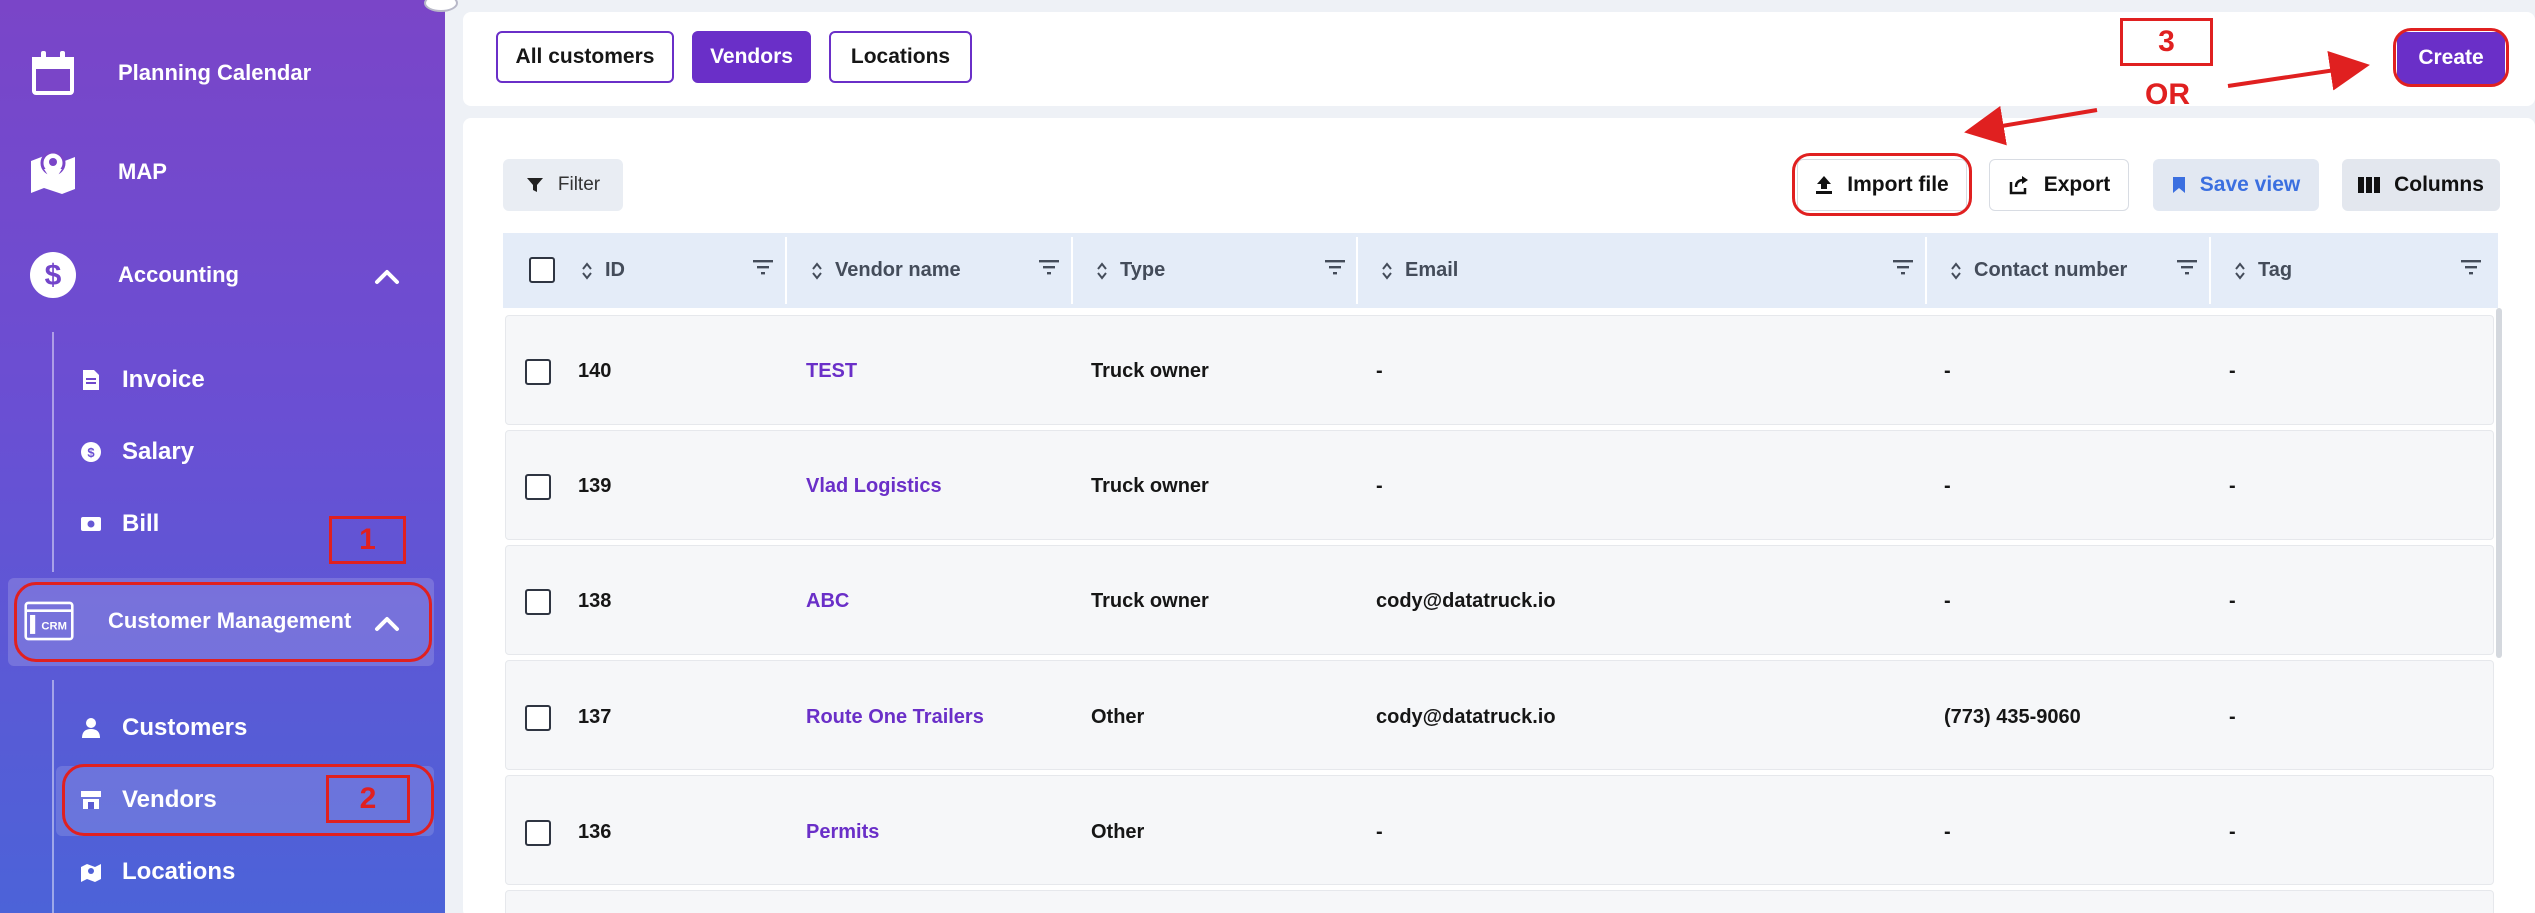  What do you see at coordinates (2031, 125) in the screenshot?
I see `arrow-to-import` at bounding box center [2031, 125].